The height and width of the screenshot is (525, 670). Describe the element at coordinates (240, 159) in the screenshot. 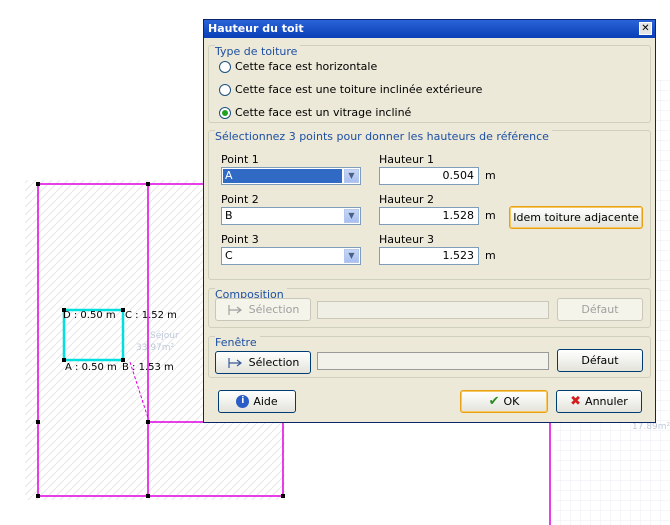

I see `point-1-label: Point 1` at that location.